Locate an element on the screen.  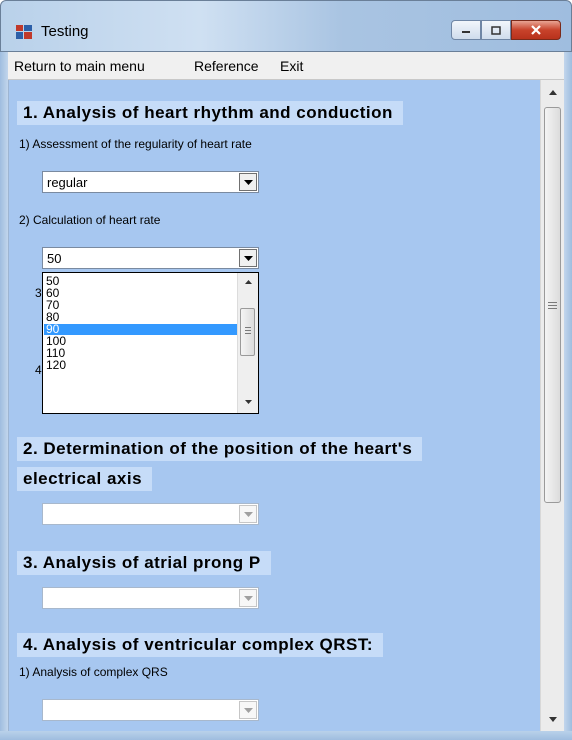
scroll-up-arrow is located at coordinates (248, 282).